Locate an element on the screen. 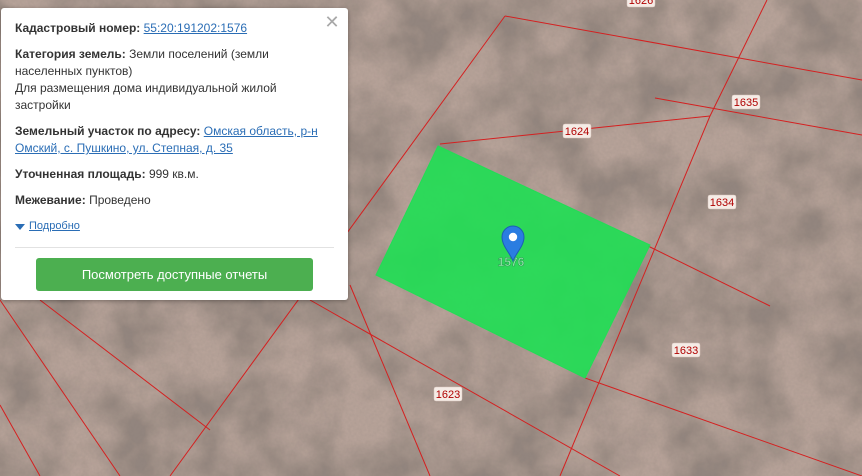 This screenshot has height=476, width=862. svg-text: 1626 is located at coordinates (641, 3).